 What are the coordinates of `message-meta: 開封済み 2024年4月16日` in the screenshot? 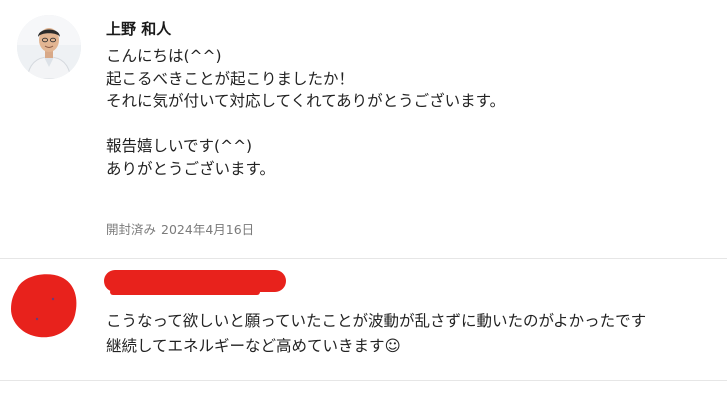 It's located at (182, 228).